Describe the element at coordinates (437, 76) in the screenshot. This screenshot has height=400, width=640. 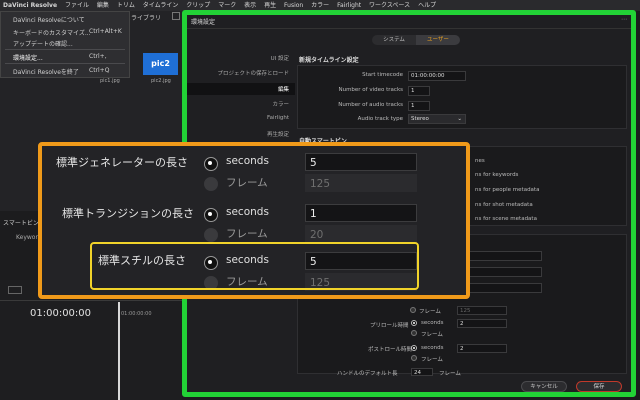
I see `start-timecode-input: 01:00:00:00` at that location.